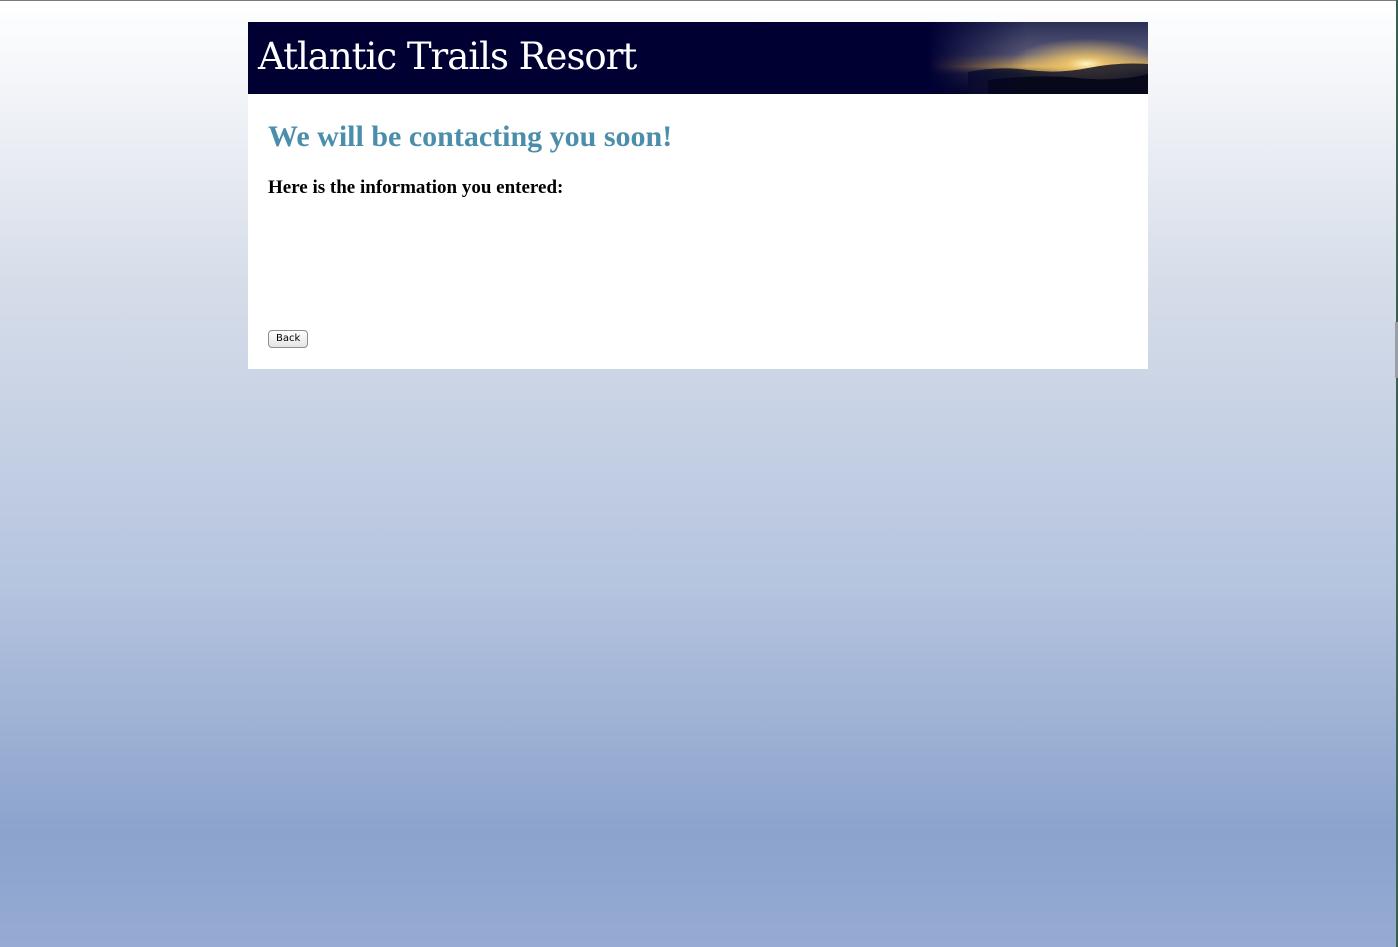  I want to click on window-top-border, so click(699, 0).